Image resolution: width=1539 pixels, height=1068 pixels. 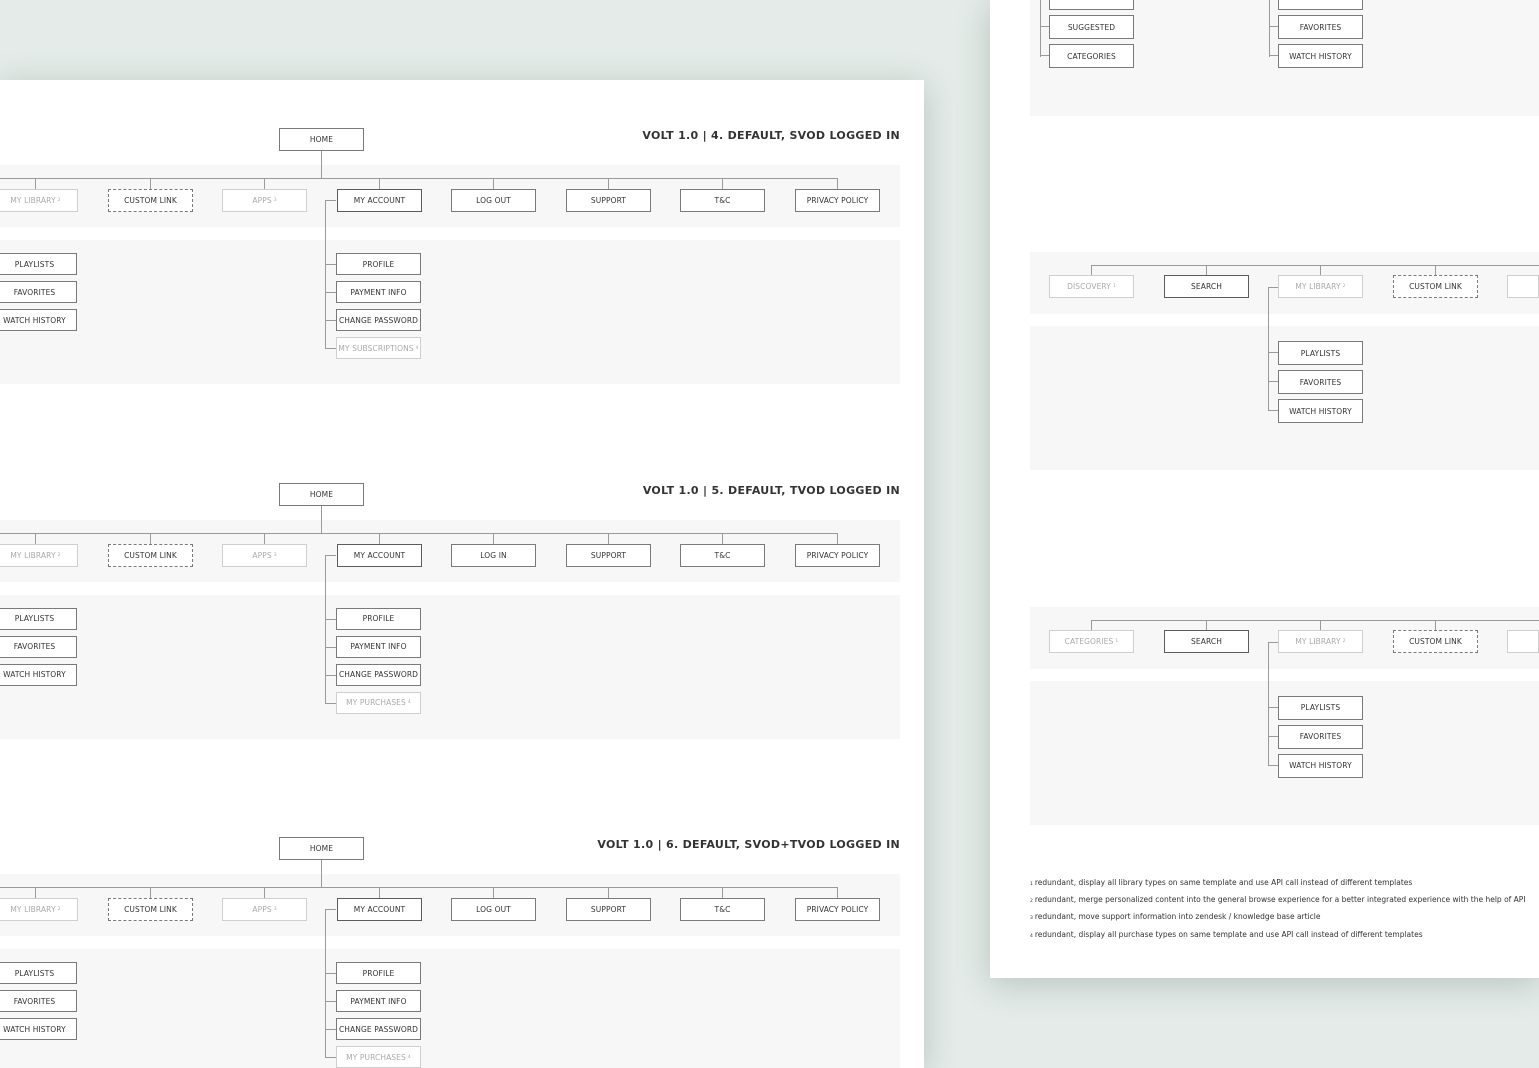 I want to click on node-discovery: DISCOVERY 1, so click(x=1091, y=286).